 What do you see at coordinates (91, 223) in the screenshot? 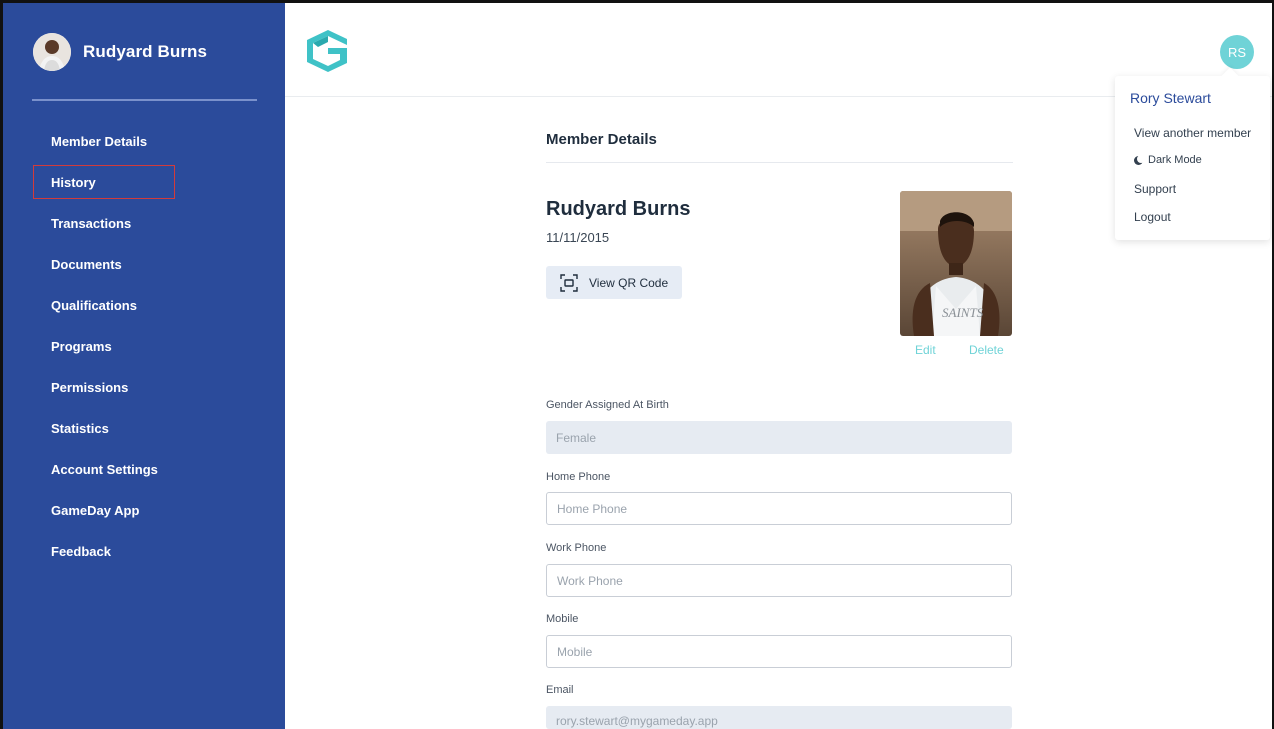
I see `sidebar-item-label: Transactions` at bounding box center [91, 223].